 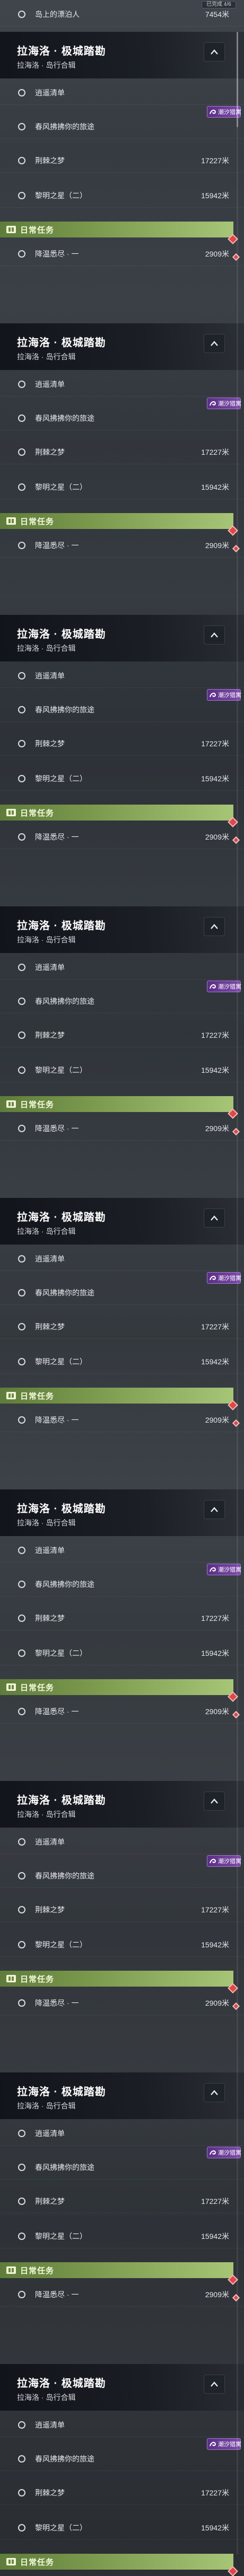 What do you see at coordinates (215, 2527) in the screenshot?
I see `quest-distance: 15942米` at bounding box center [215, 2527].